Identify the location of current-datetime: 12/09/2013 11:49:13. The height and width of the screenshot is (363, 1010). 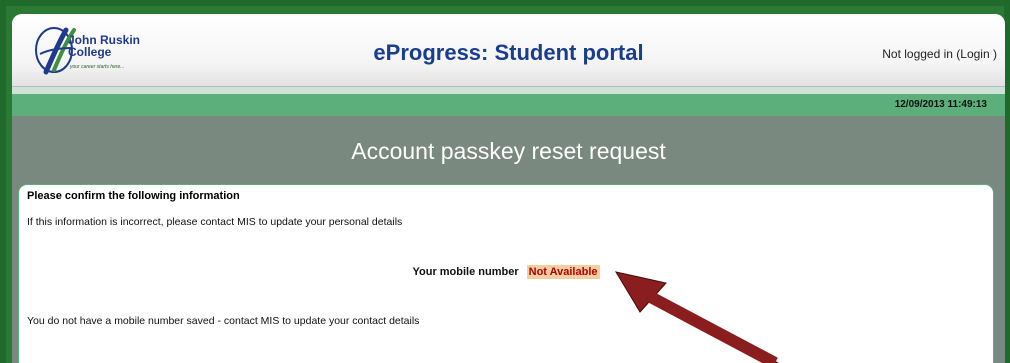
(940, 104).